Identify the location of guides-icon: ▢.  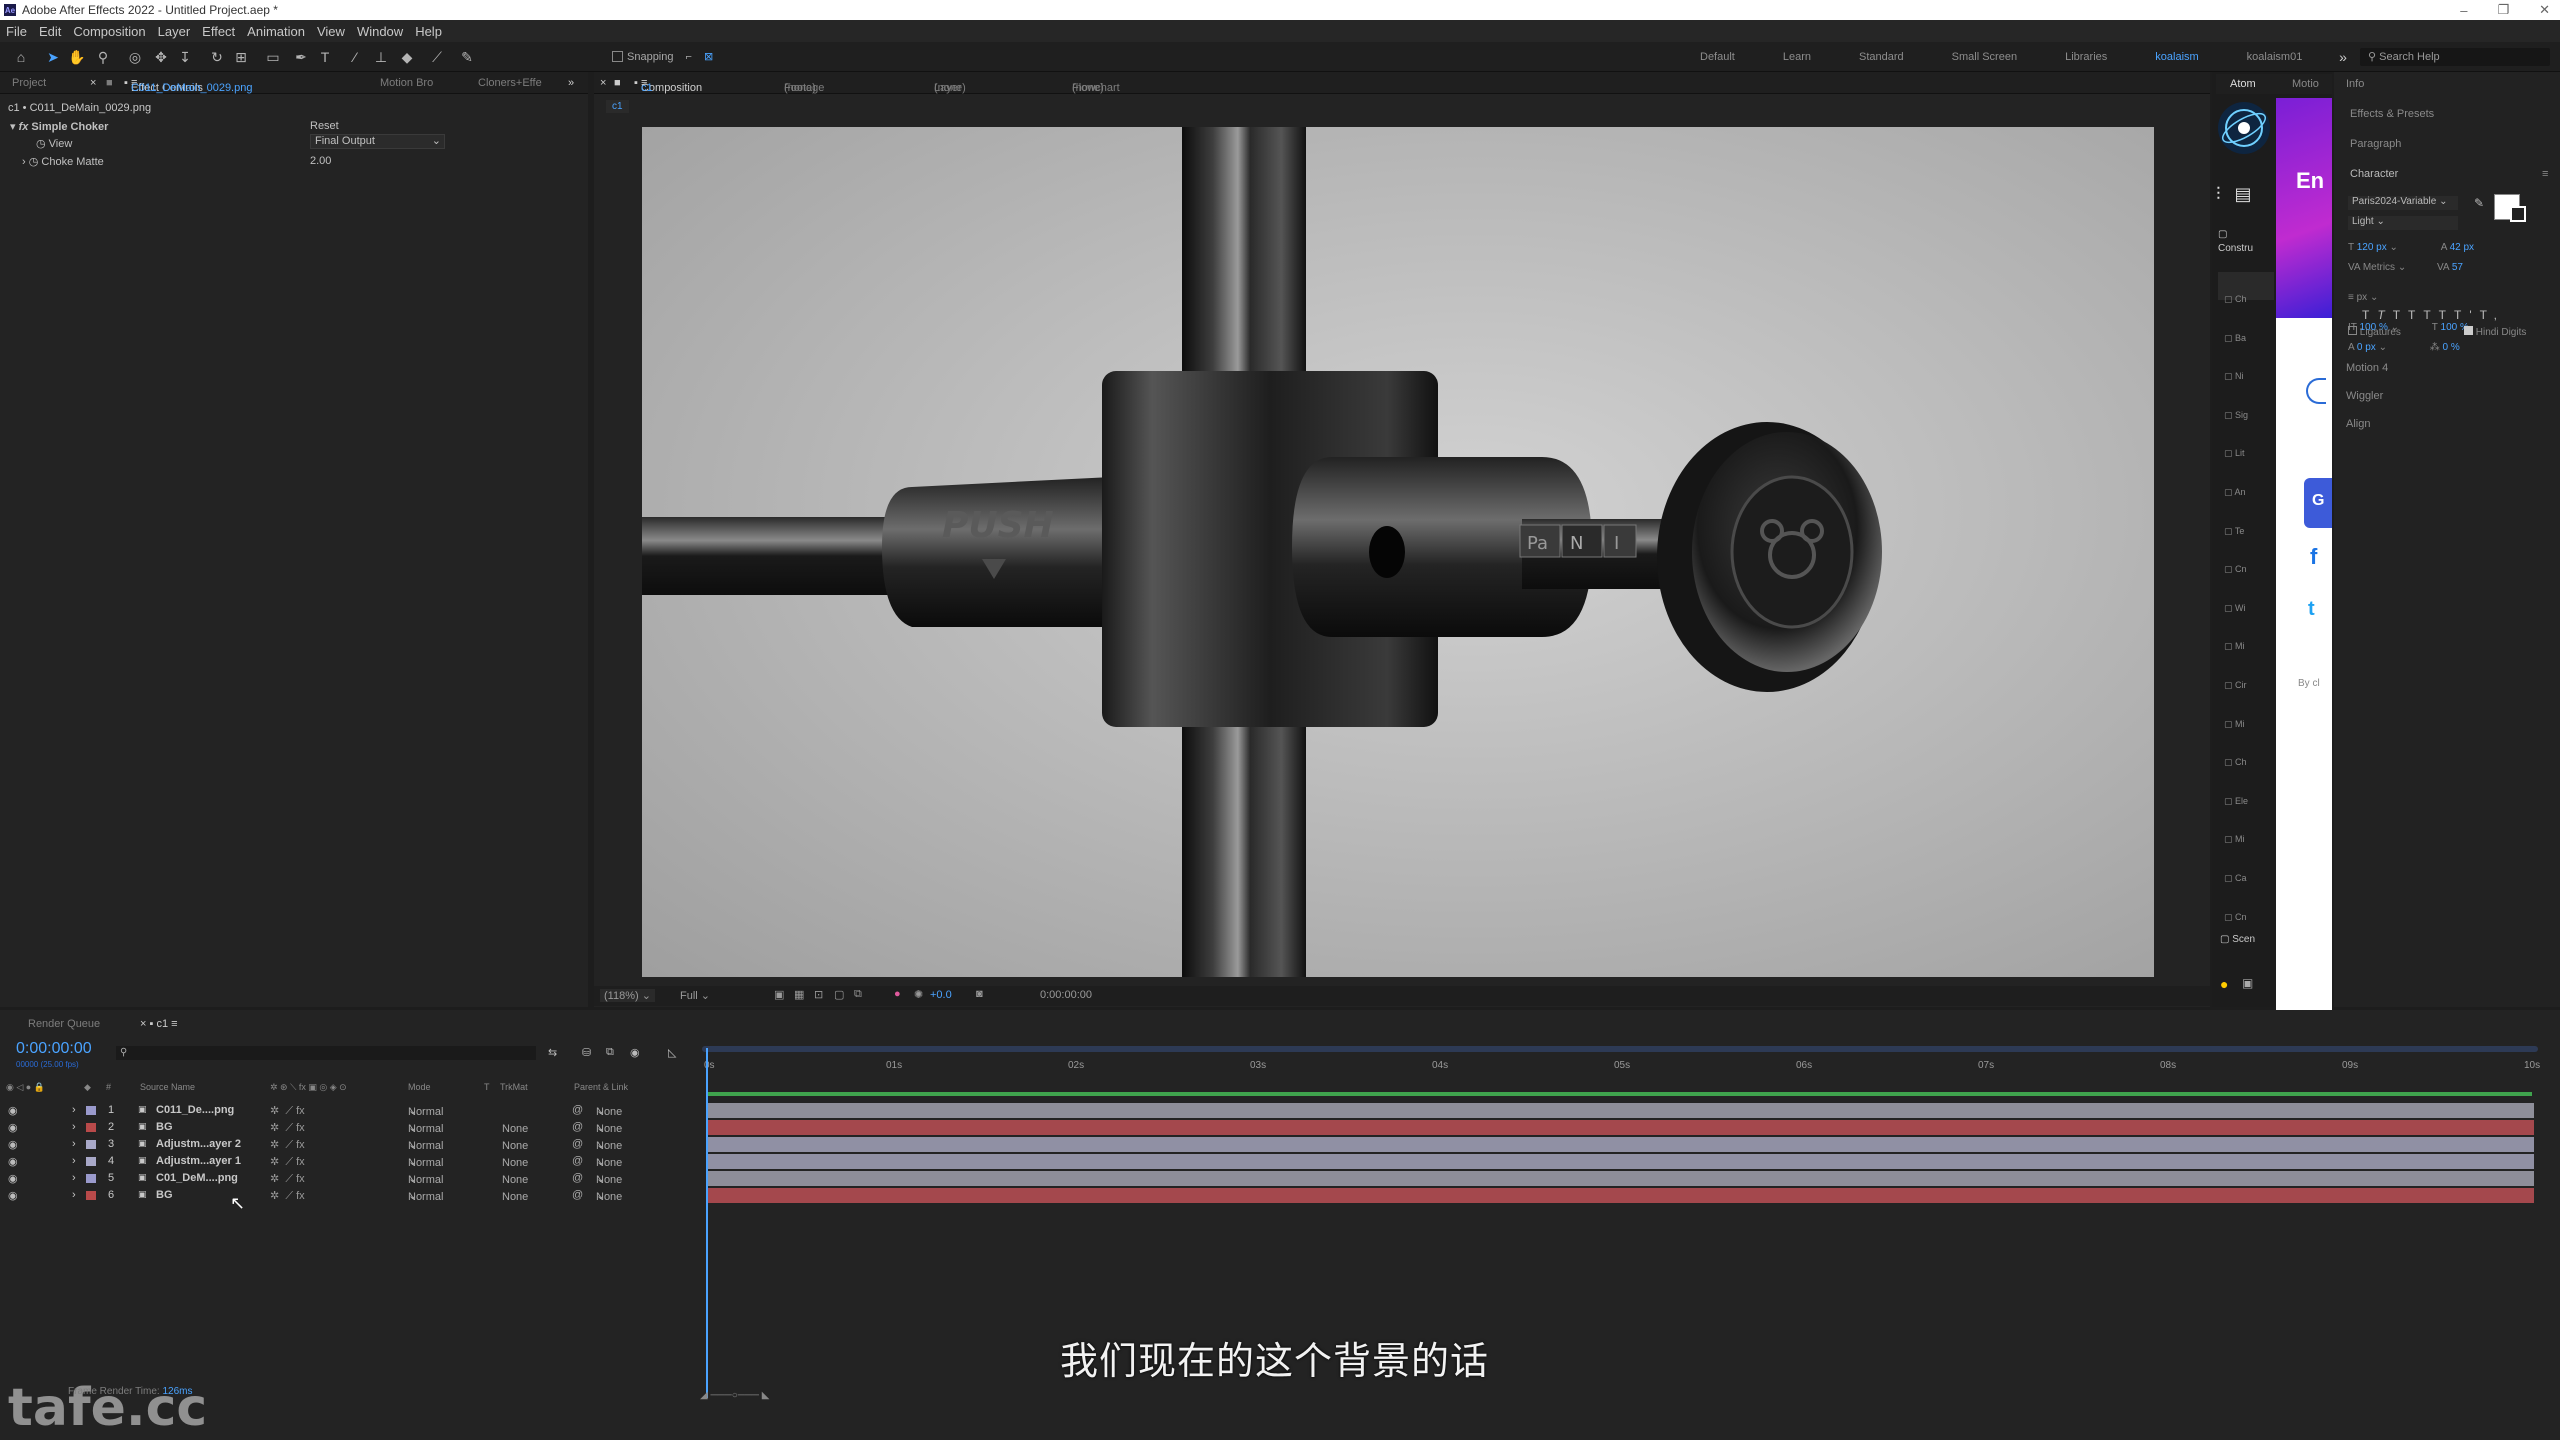
(839, 994).